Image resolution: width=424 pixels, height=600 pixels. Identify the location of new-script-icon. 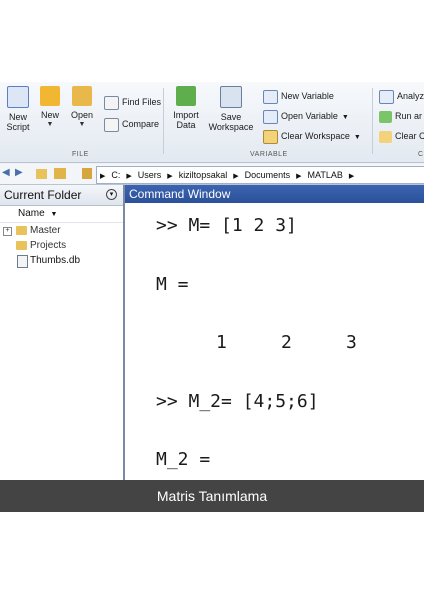
(18, 97).